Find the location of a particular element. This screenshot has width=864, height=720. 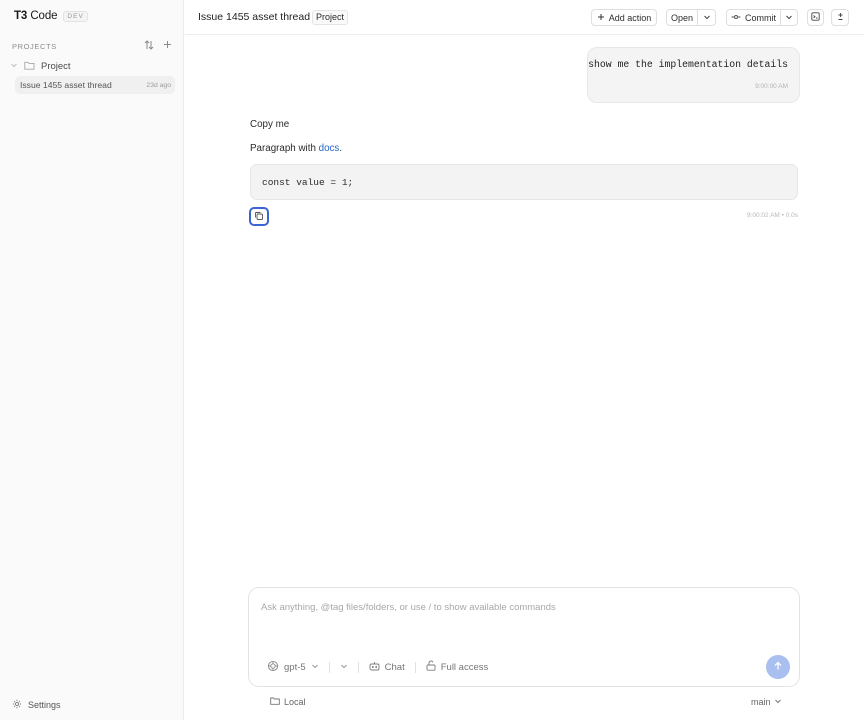

thread-title: Issue 1455 asset thread is located at coordinates (66, 85).